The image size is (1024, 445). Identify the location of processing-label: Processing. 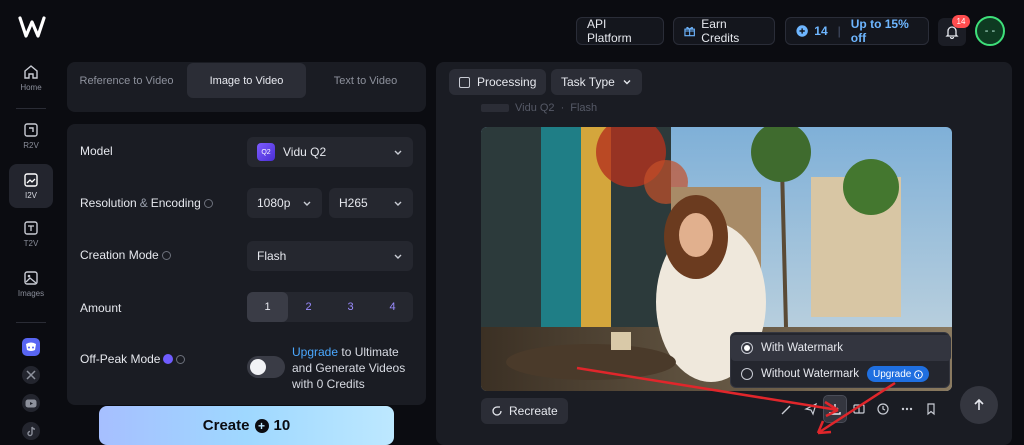
(507, 82).